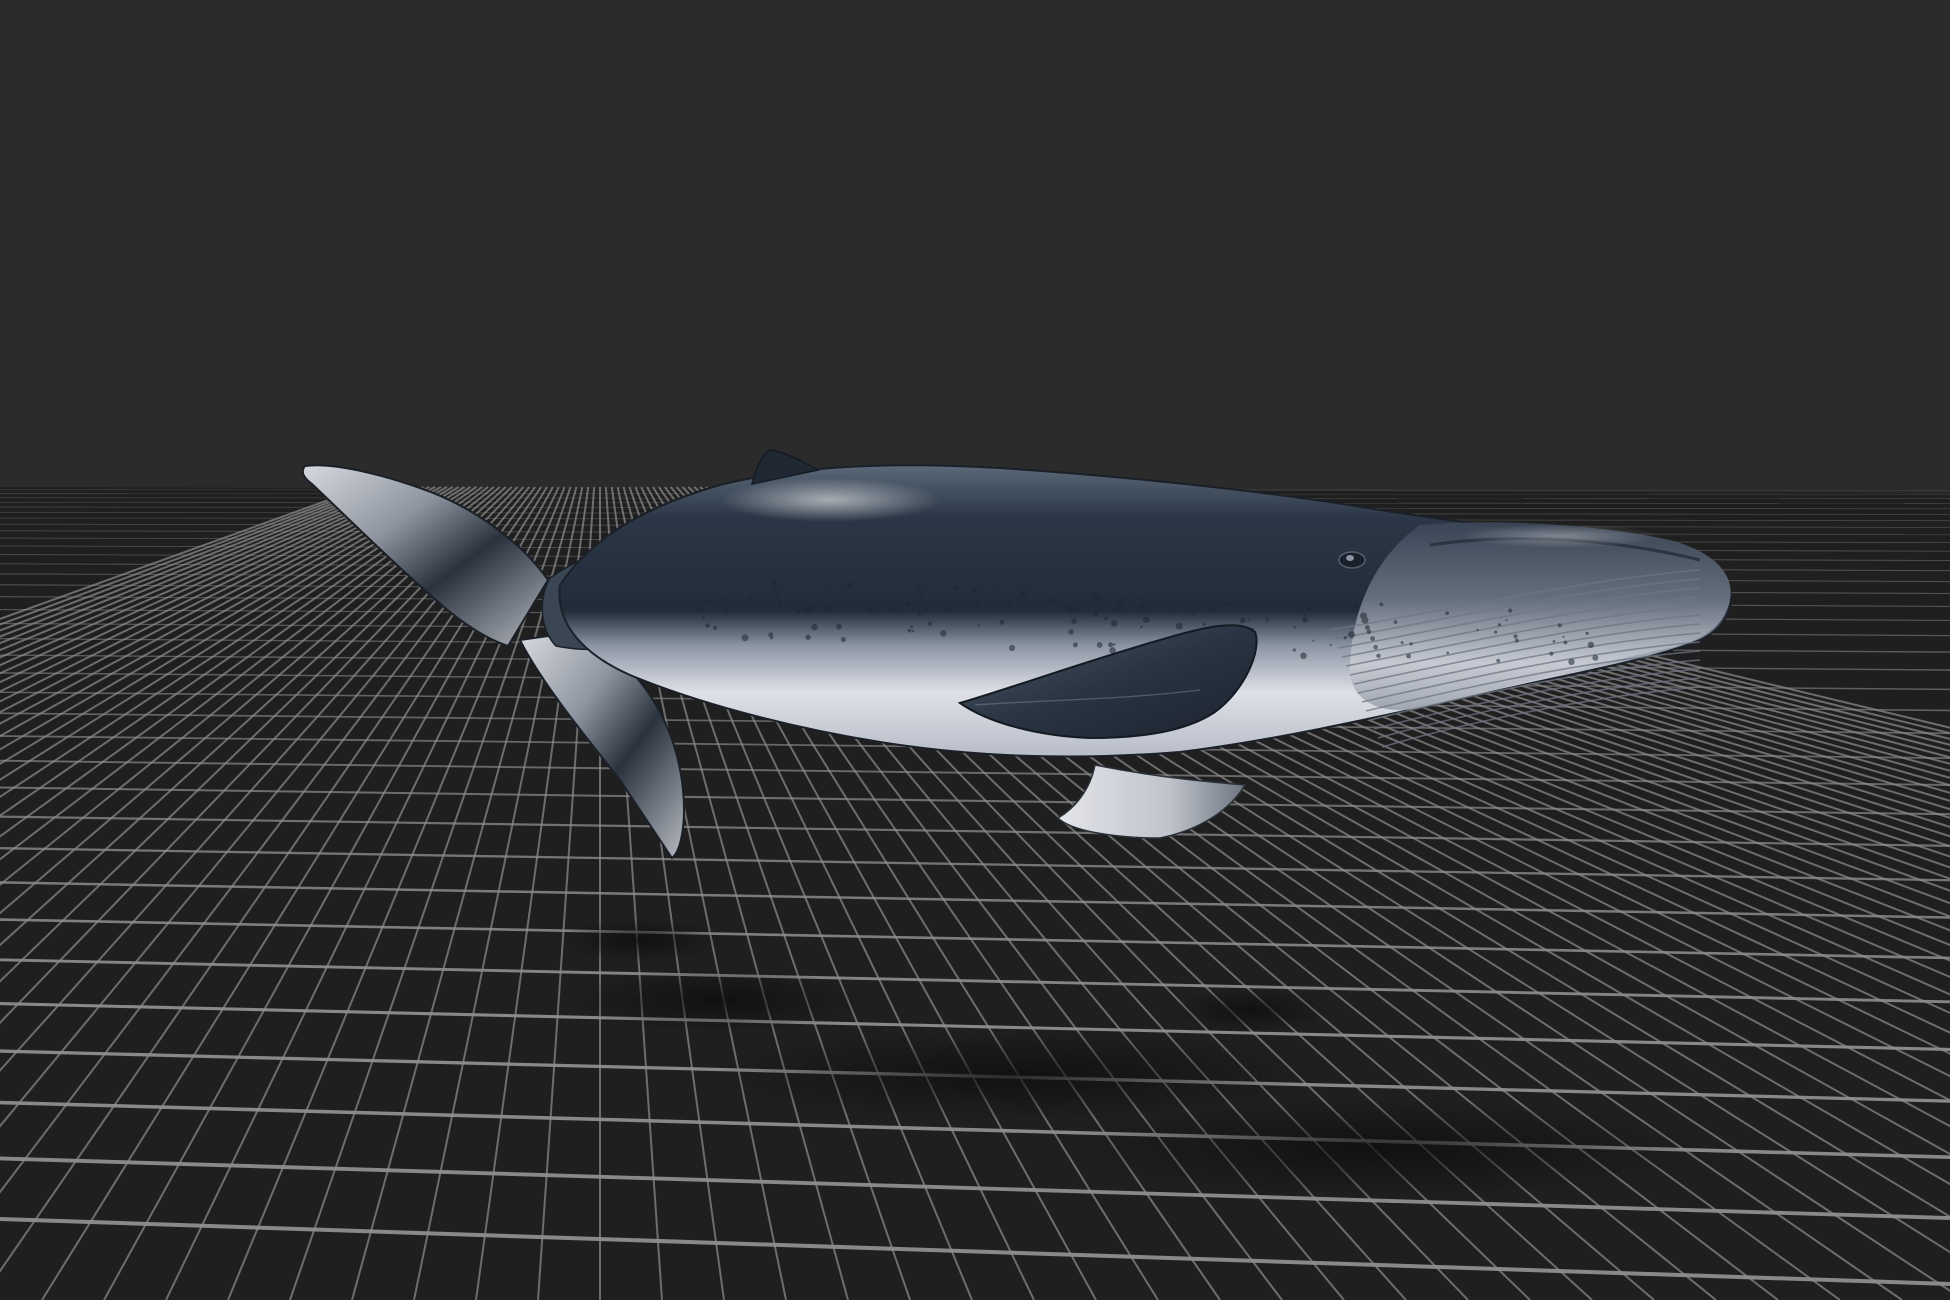 The width and height of the screenshot is (1950, 1300). What do you see at coordinates (1350, 558) in the screenshot?
I see `whale-eye-highlight` at bounding box center [1350, 558].